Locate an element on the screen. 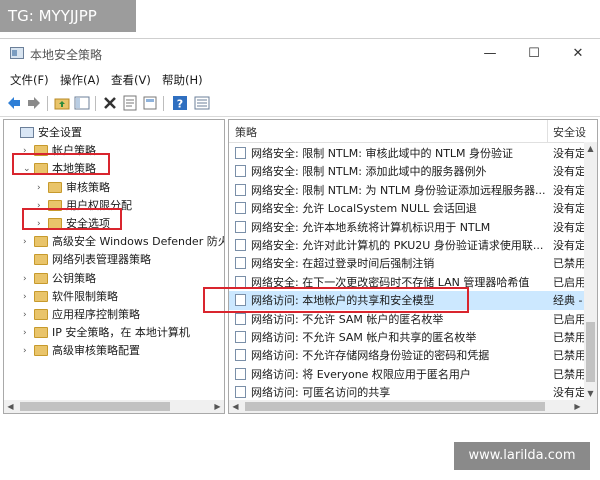 Image resolution: width=600 pixels, height=480 pixels. tree-item: › 应用程序控制策略 is located at coordinates (114, 315).